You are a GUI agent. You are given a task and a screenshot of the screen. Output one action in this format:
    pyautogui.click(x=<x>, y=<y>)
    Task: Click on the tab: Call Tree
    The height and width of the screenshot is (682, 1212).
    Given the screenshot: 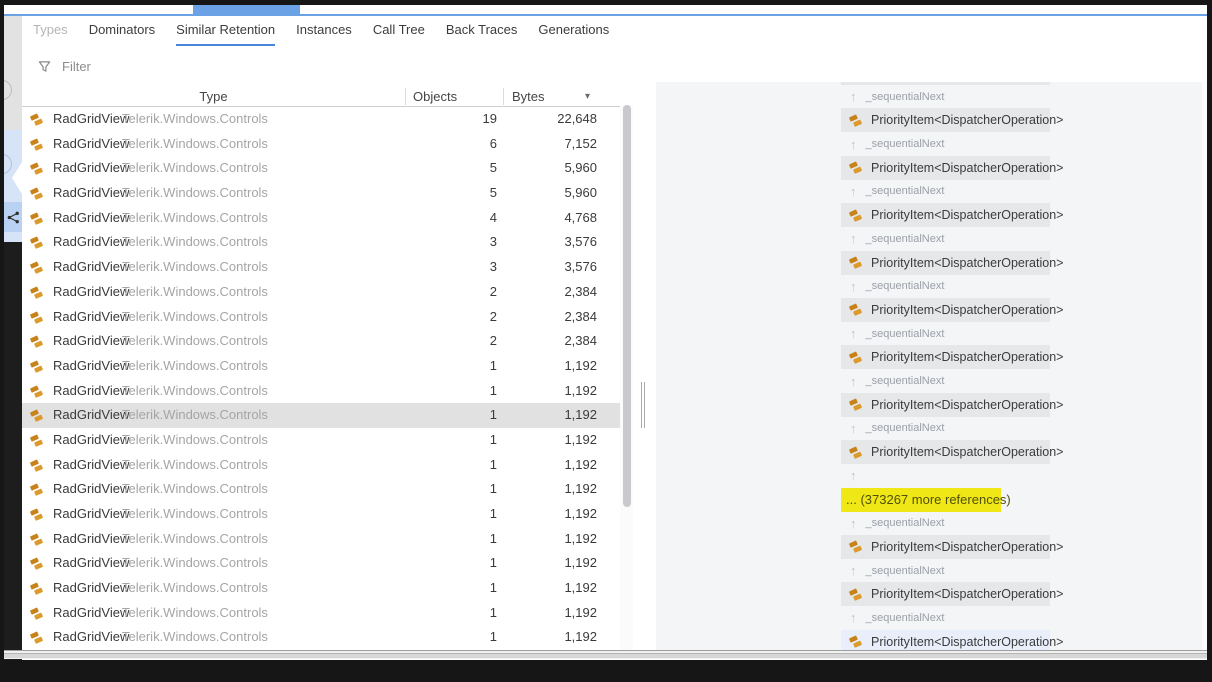 What is the action you would take?
    pyautogui.click(x=399, y=34)
    